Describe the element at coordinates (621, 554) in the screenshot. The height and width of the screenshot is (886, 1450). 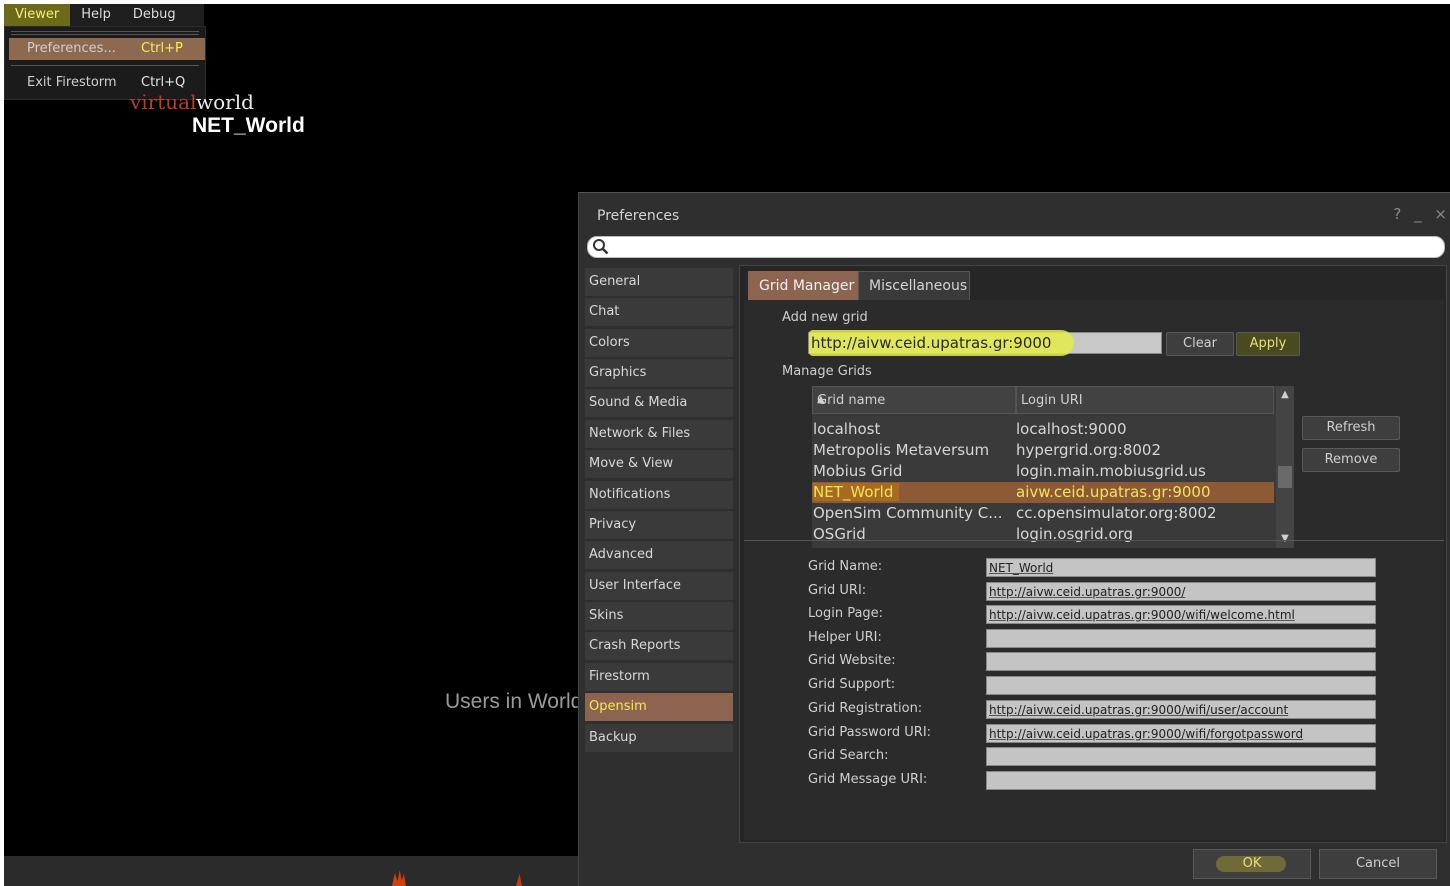
I see `category-label: Advanced` at that location.